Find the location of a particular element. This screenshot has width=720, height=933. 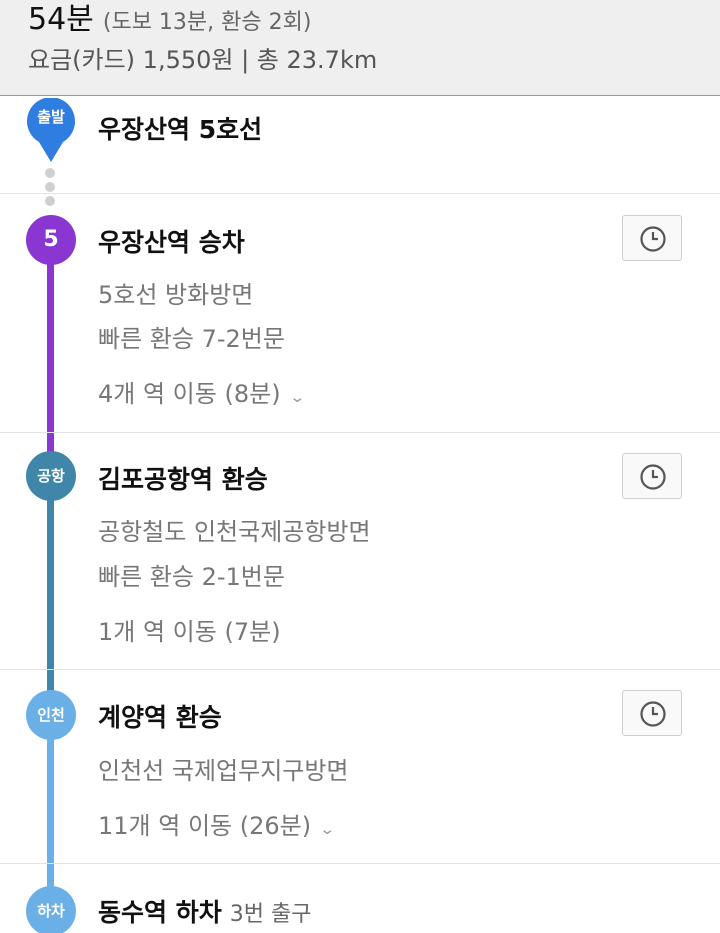

airport-line-badge: 공항 is located at coordinates (51, 476).